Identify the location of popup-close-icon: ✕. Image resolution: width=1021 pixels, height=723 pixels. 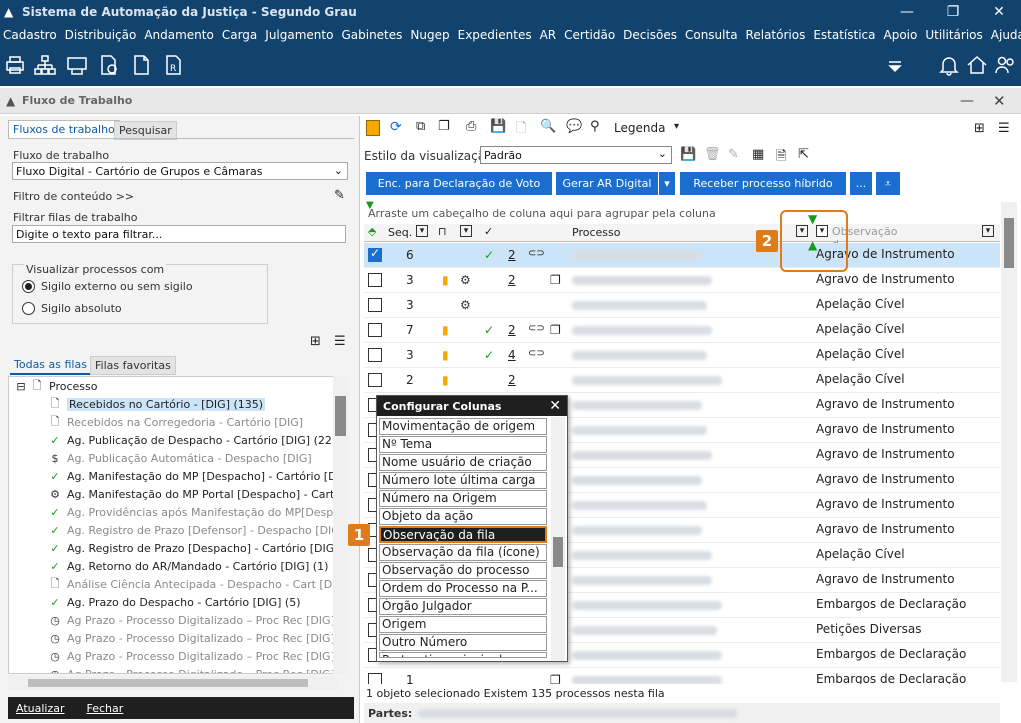
(555, 406).